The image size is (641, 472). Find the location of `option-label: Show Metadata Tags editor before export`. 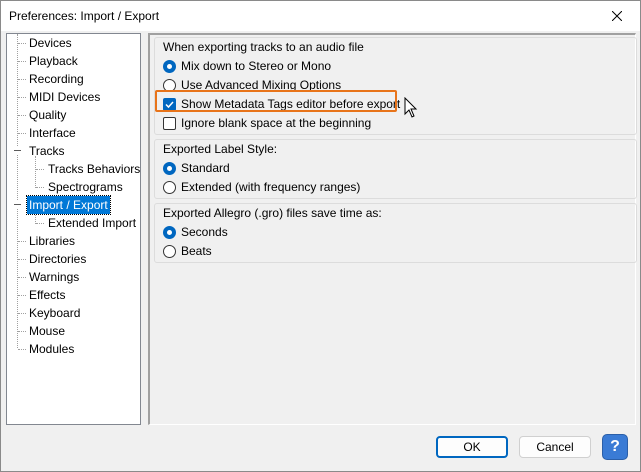

option-label: Show Metadata Tags editor before export is located at coordinates (291, 104).